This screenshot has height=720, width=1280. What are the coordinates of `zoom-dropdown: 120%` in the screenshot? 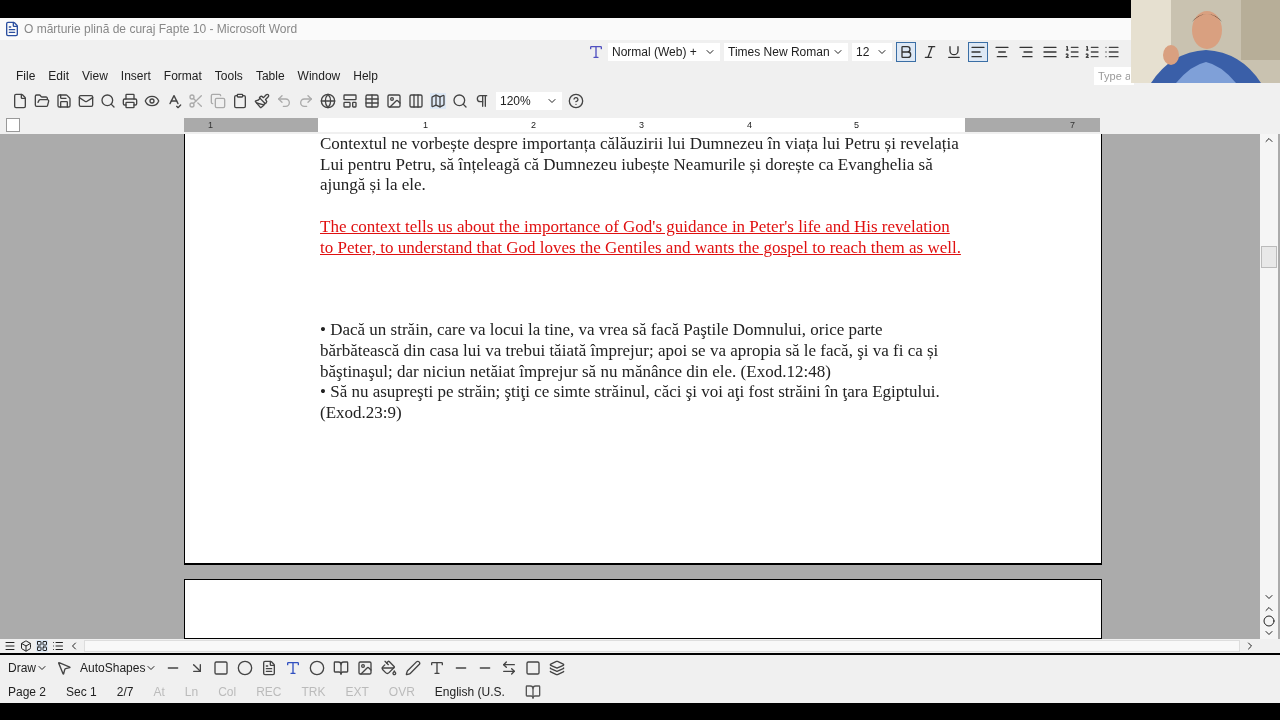 It's located at (529, 101).